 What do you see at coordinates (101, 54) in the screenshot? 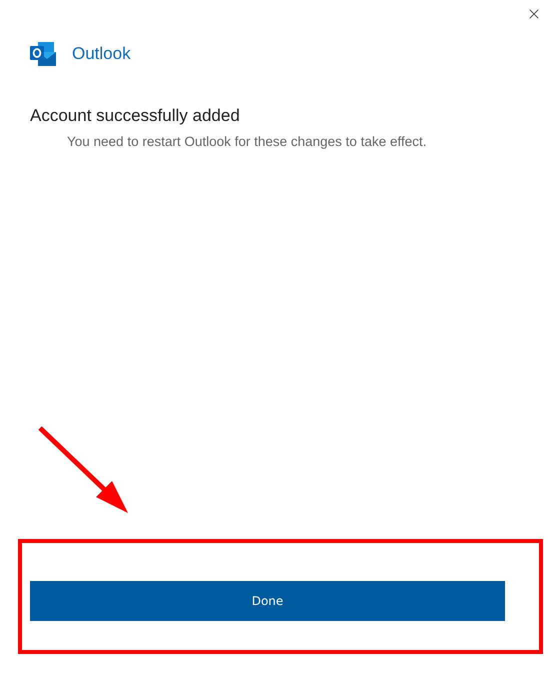
I see `app-name: Outlook` at bounding box center [101, 54].